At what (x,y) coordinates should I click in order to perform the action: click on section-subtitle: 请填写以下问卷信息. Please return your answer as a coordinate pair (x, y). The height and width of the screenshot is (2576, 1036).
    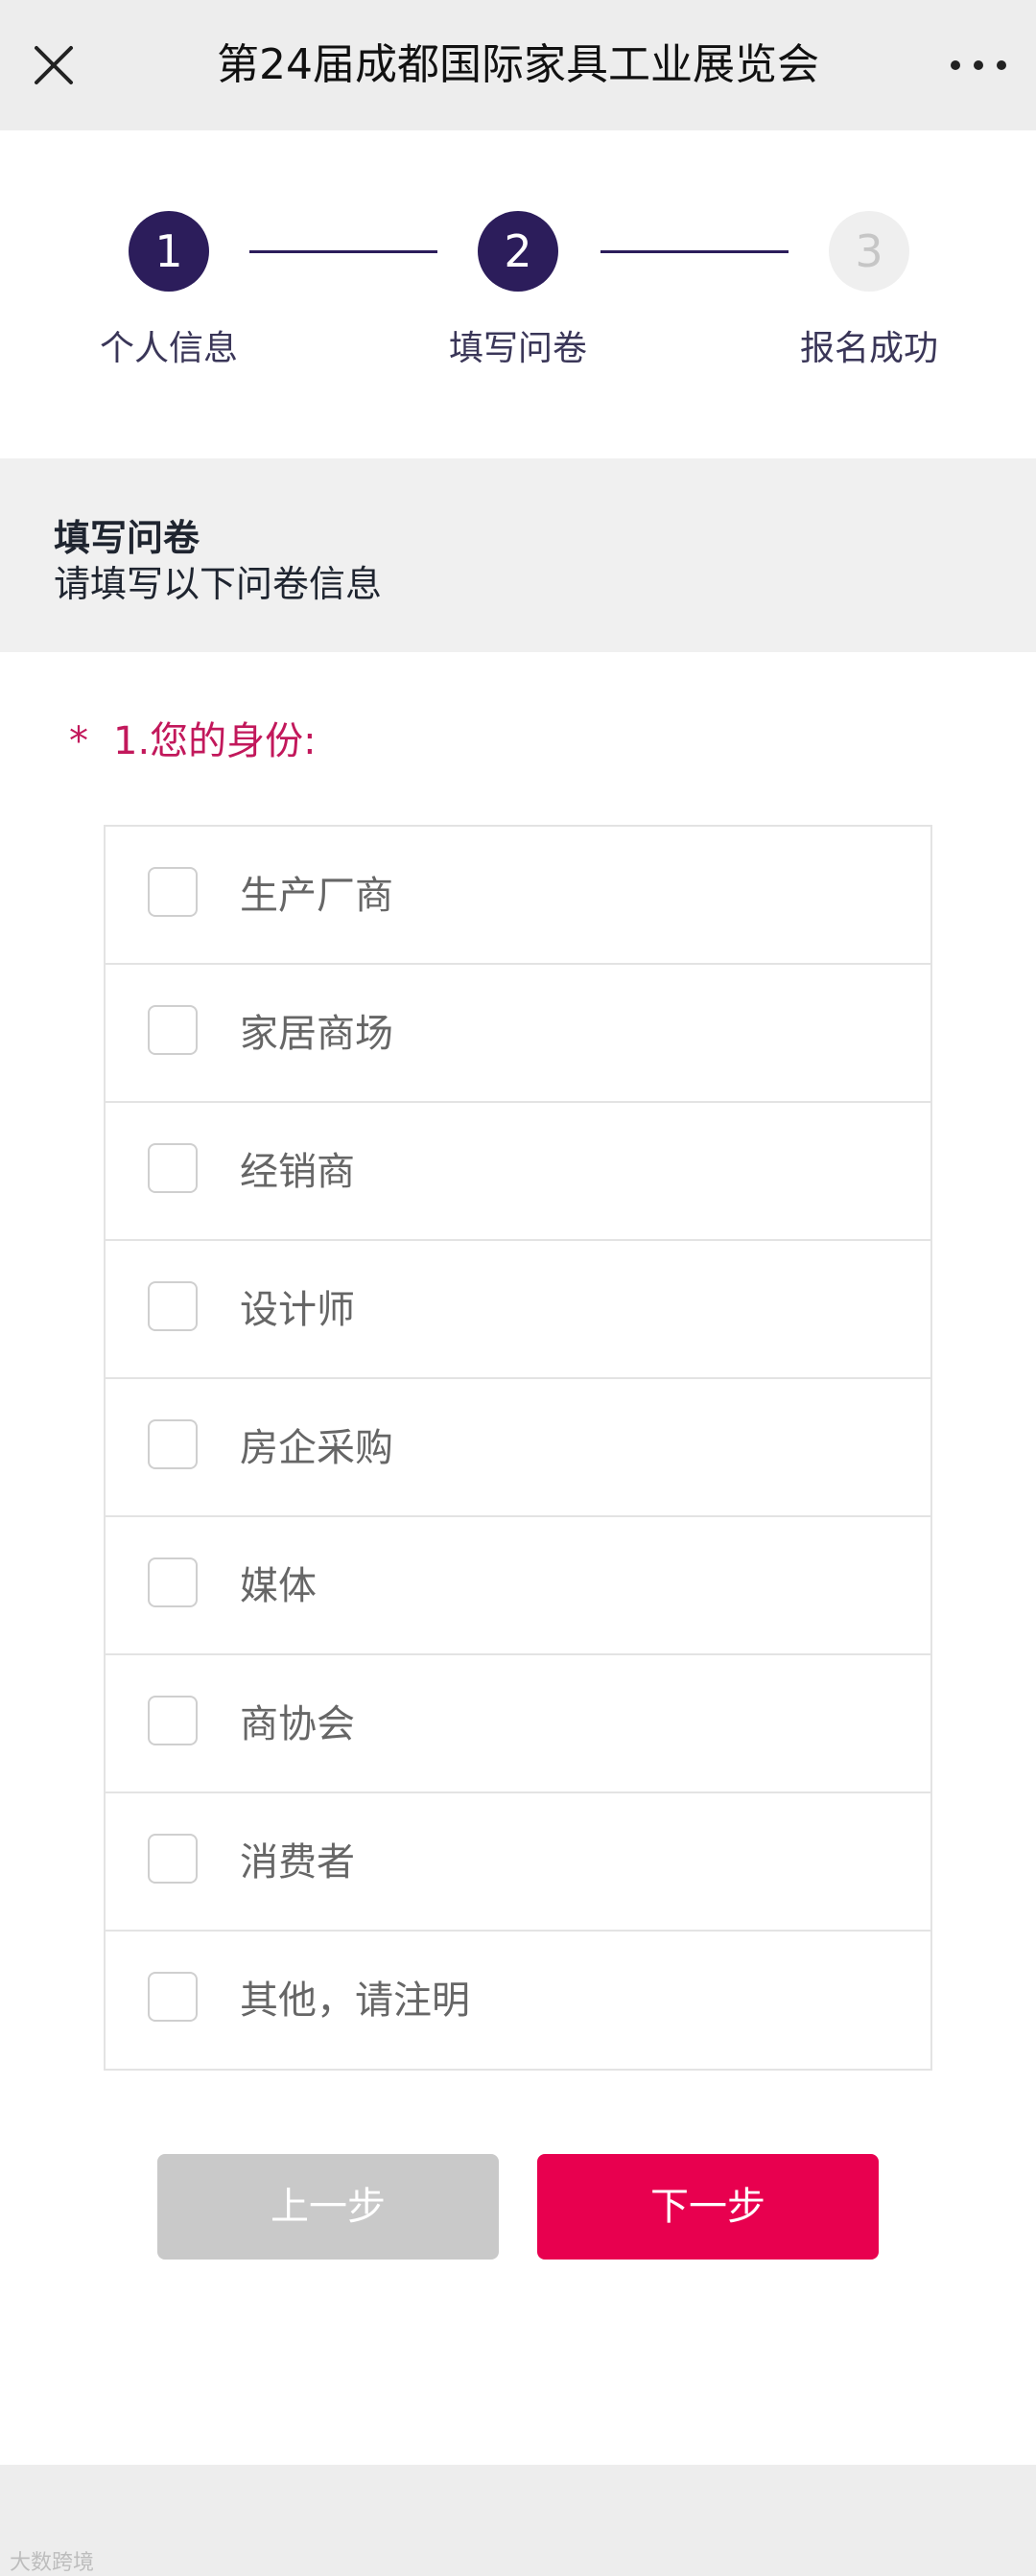
    Looking at the image, I should click on (218, 584).